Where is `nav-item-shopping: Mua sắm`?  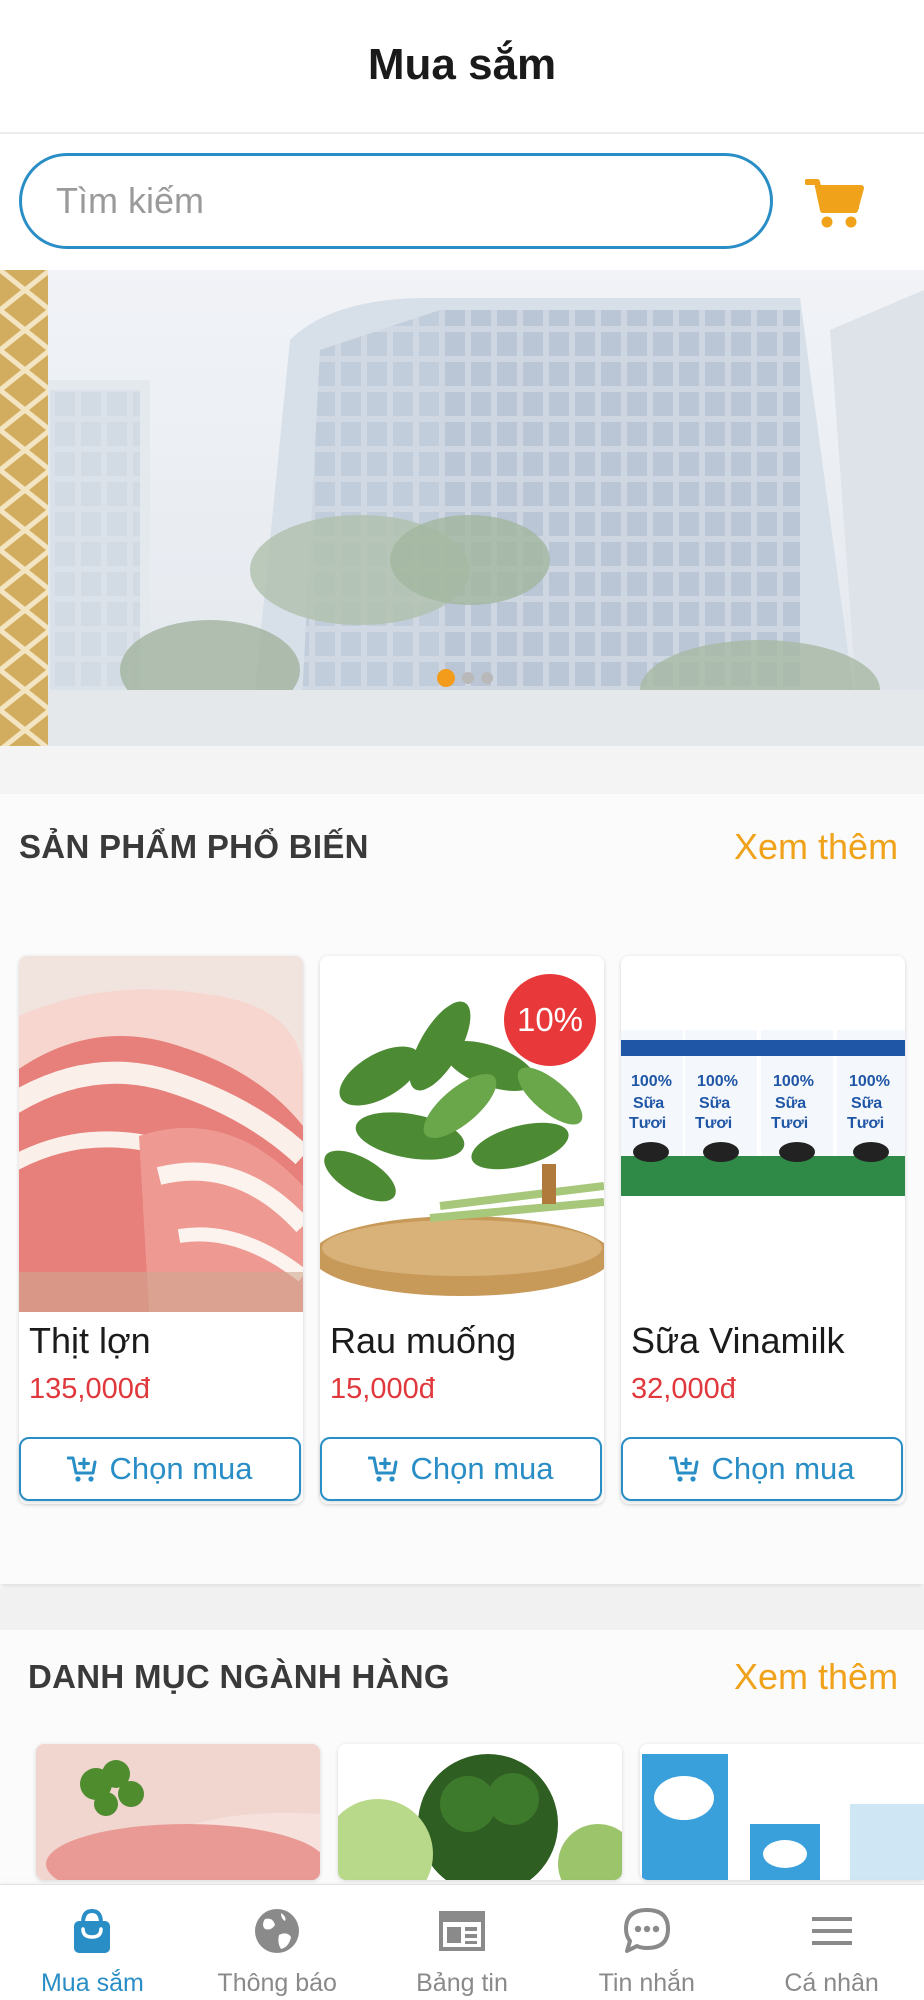 nav-item-shopping: Mua sắm is located at coordinates (92, 1942).